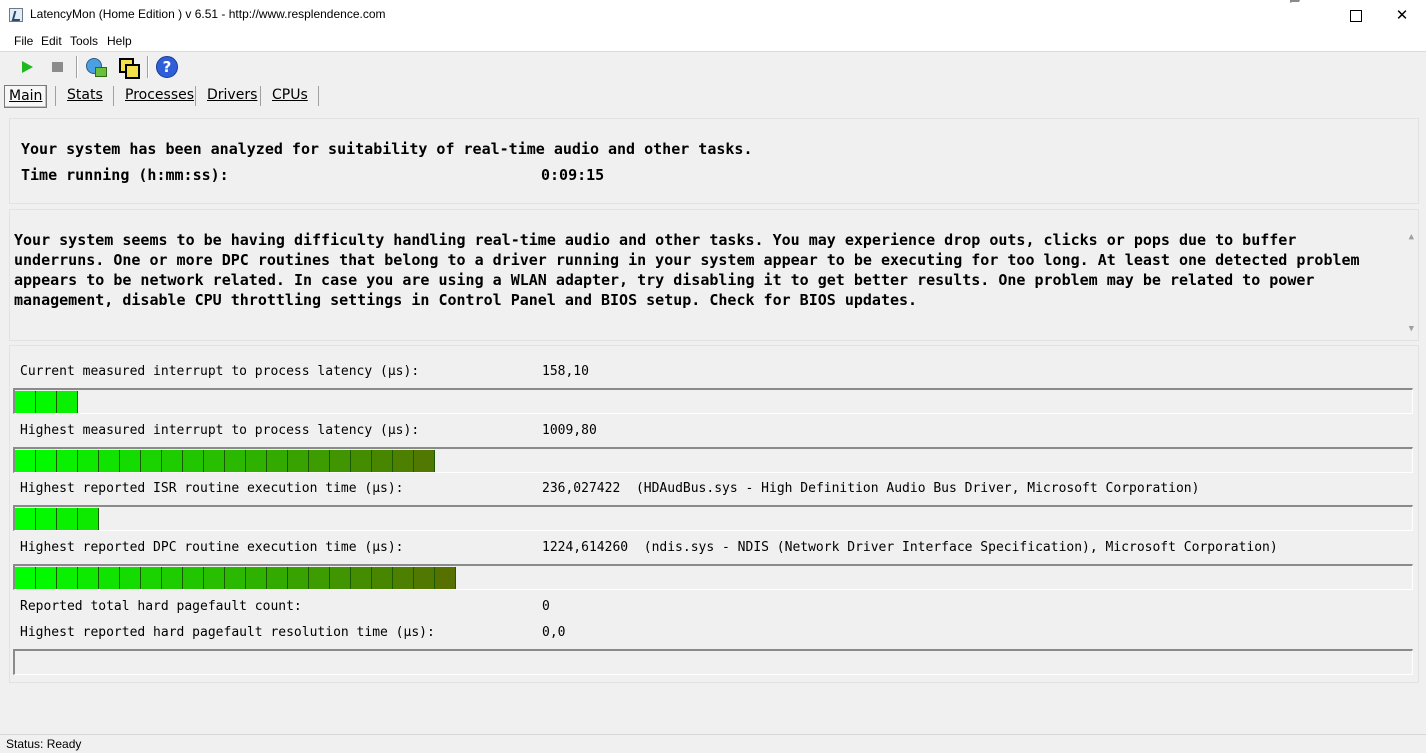 Image resolution: width=1426 pixels, height=753 pixels. I want to click on help-icon, so click(167, 67).